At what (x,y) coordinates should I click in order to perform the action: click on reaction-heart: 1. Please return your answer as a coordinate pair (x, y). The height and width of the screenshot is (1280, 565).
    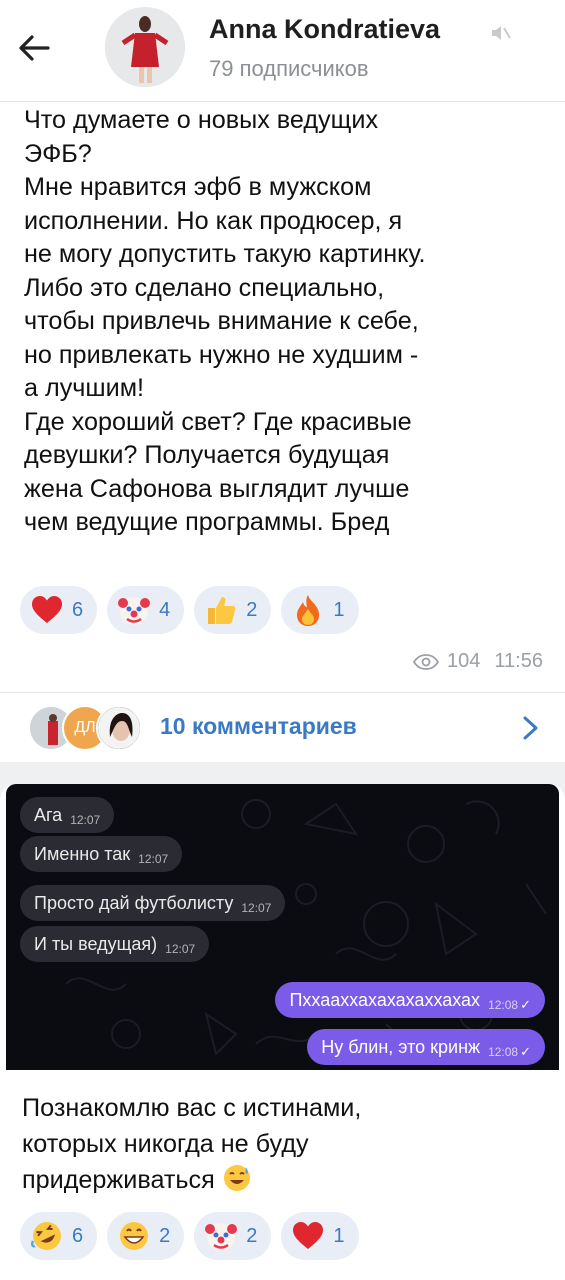
    Looking at the image, I should click on (320, 1236).